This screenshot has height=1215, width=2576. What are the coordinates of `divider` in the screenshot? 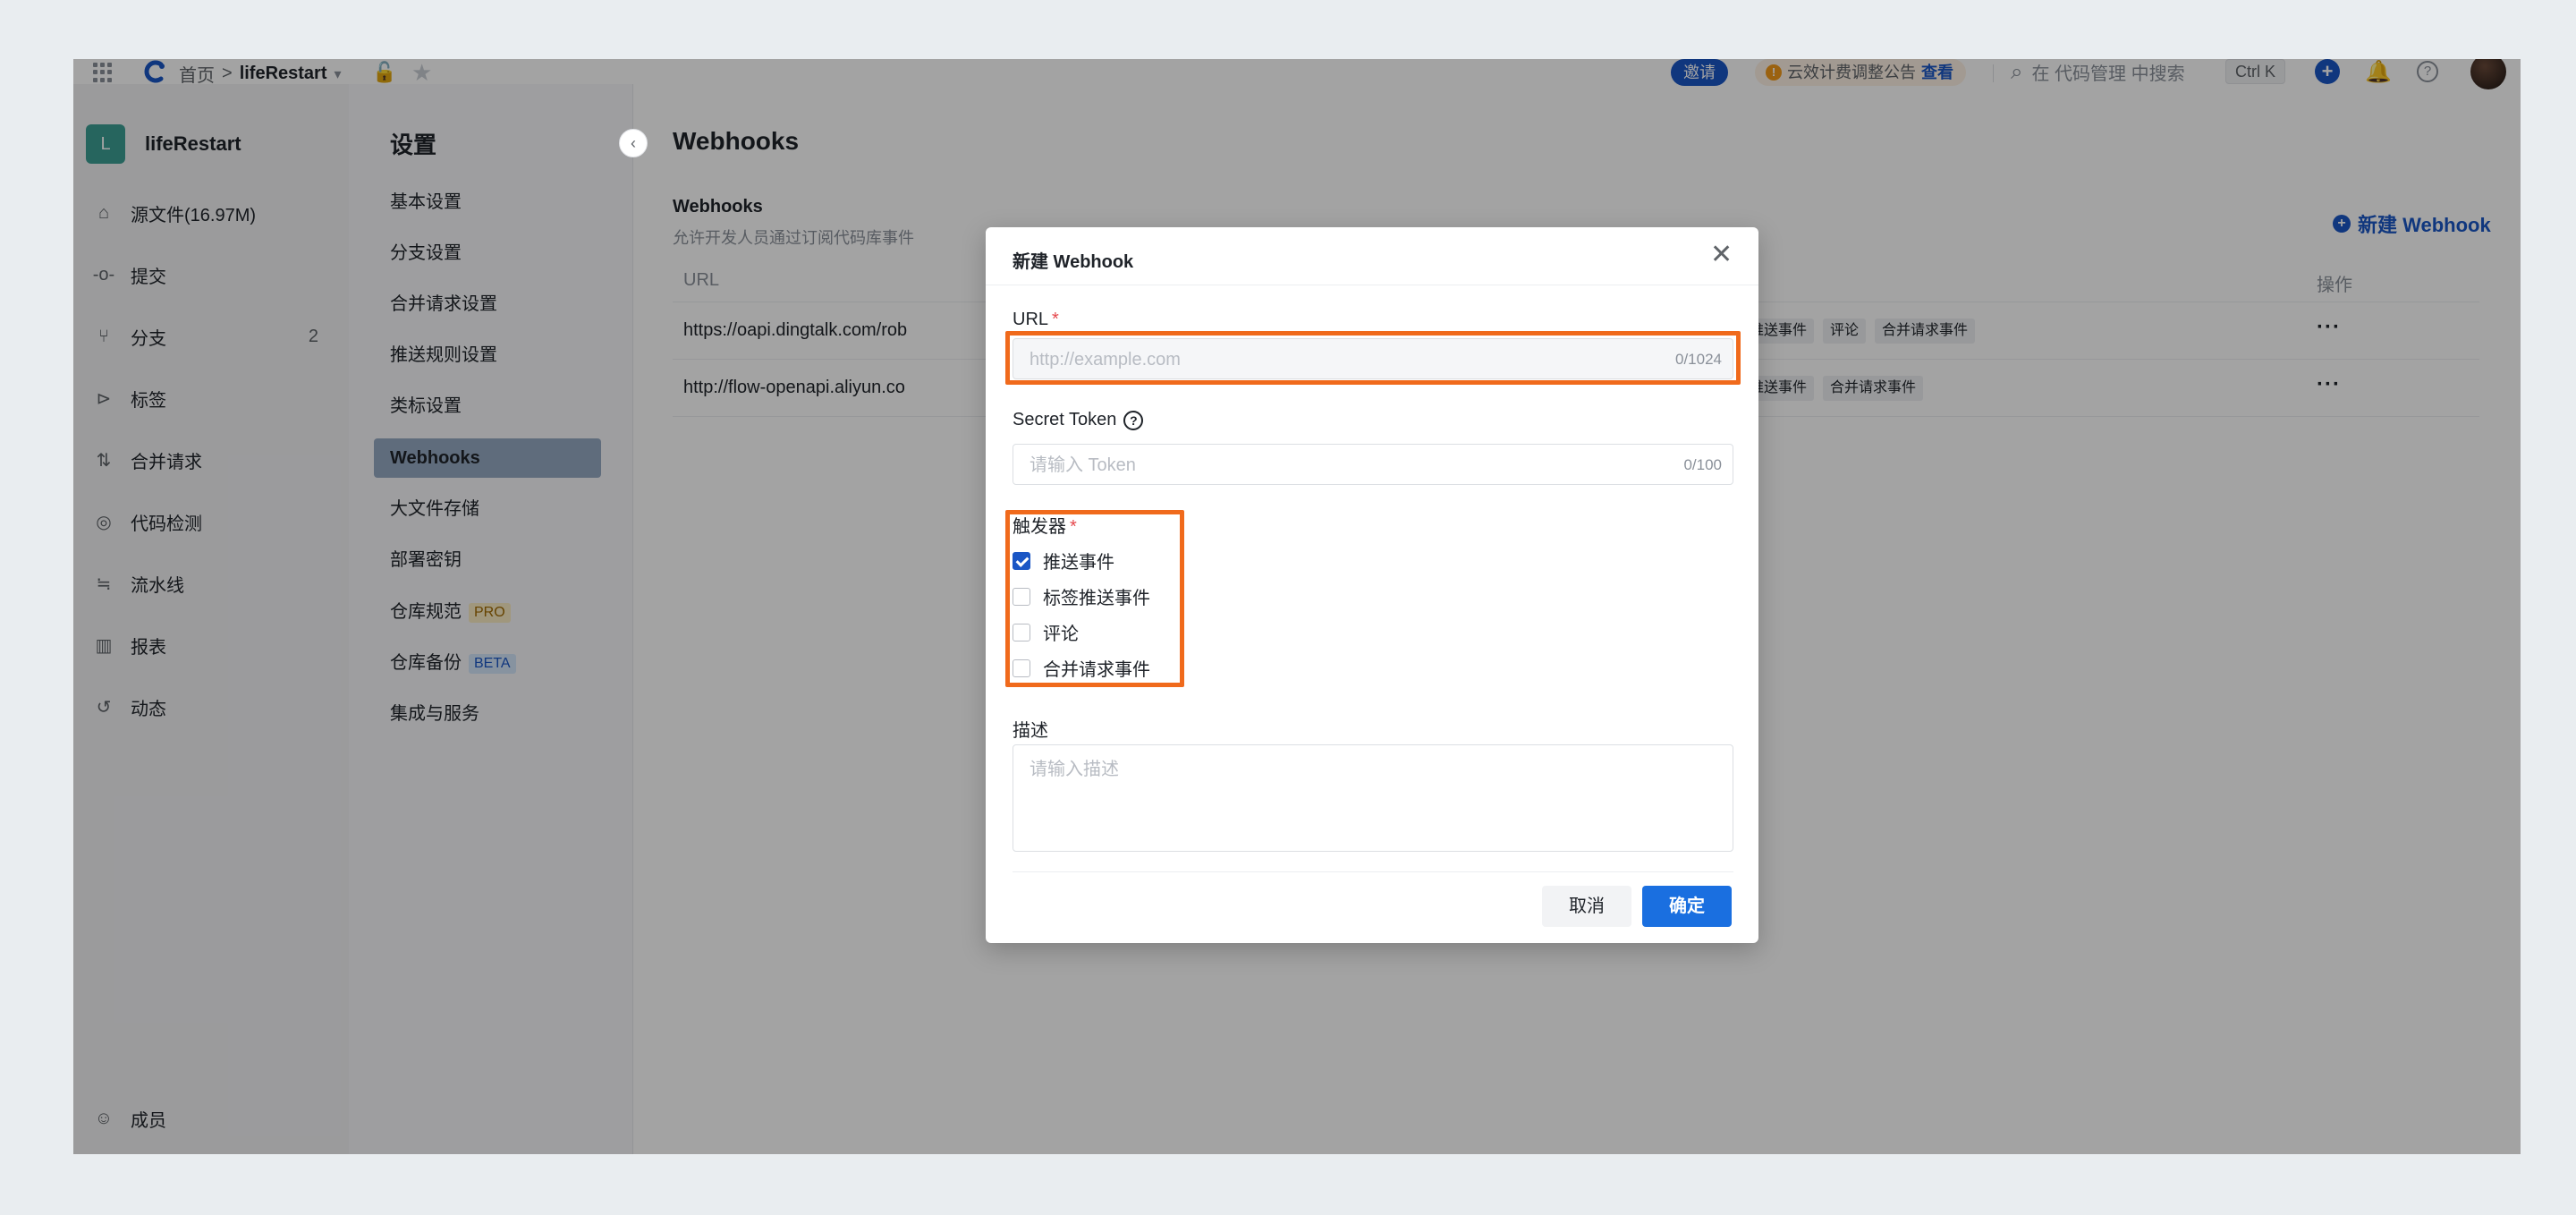 It's located at (1373, 872).